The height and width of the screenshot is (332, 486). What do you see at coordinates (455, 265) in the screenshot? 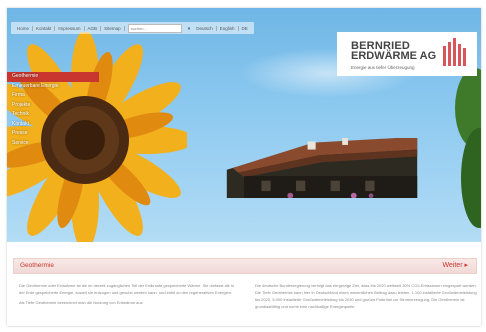
I see `more-link: Weiter ▸` at bounding box center [455, 265].